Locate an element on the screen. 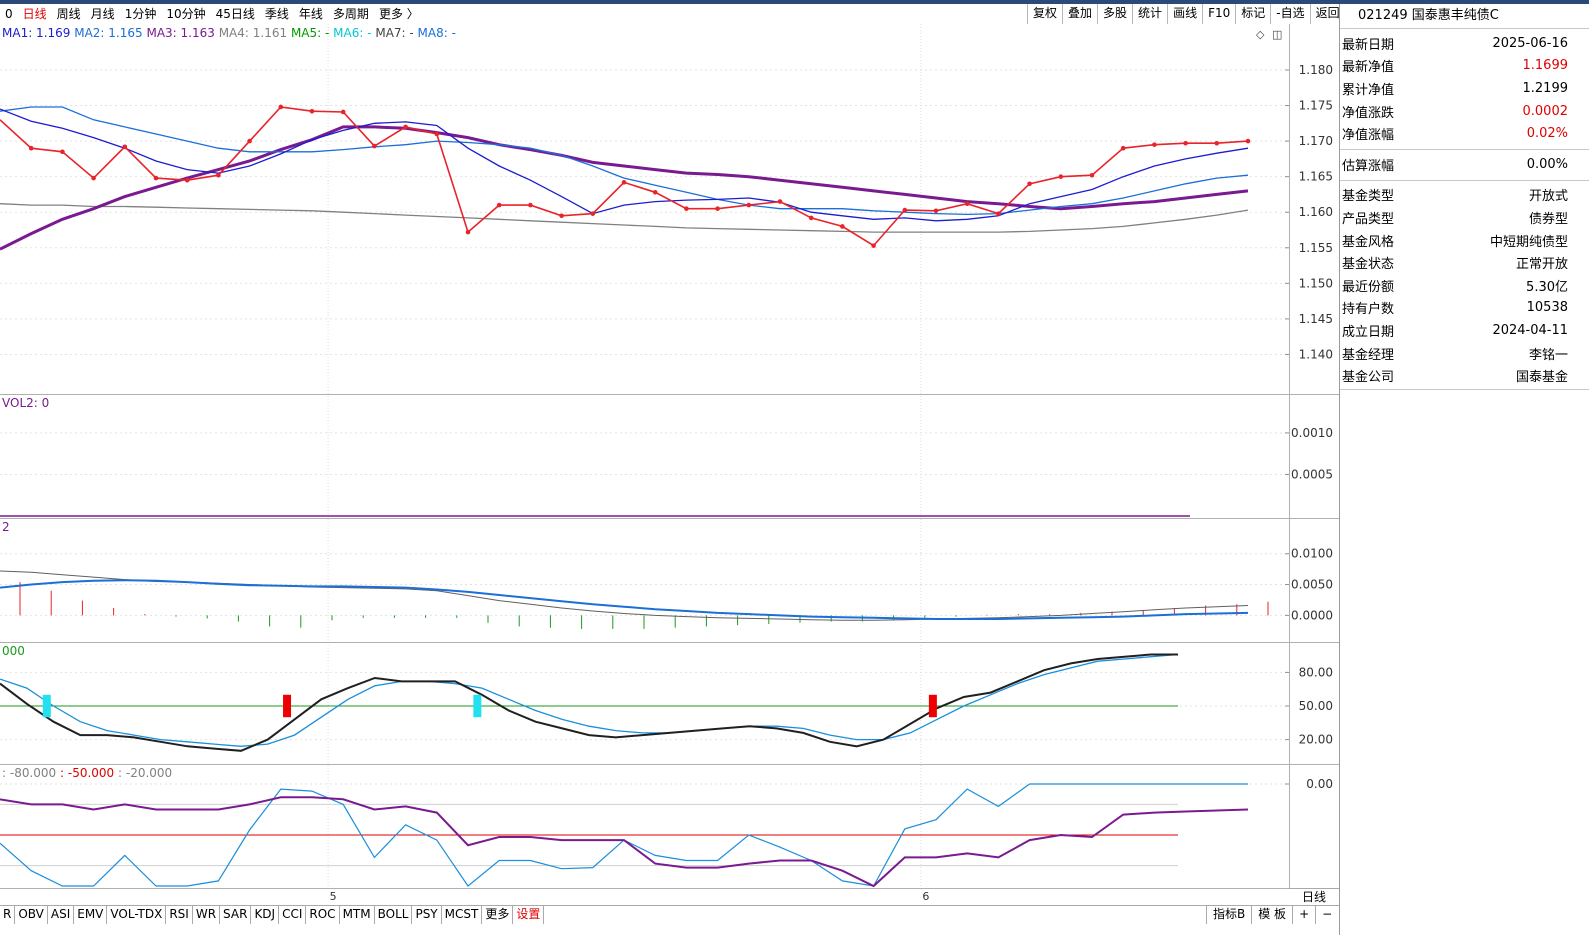 The width and height of the screenshot is (1589, 935). y-tick-label: 20.00 is located at coordinates (1316, 740).